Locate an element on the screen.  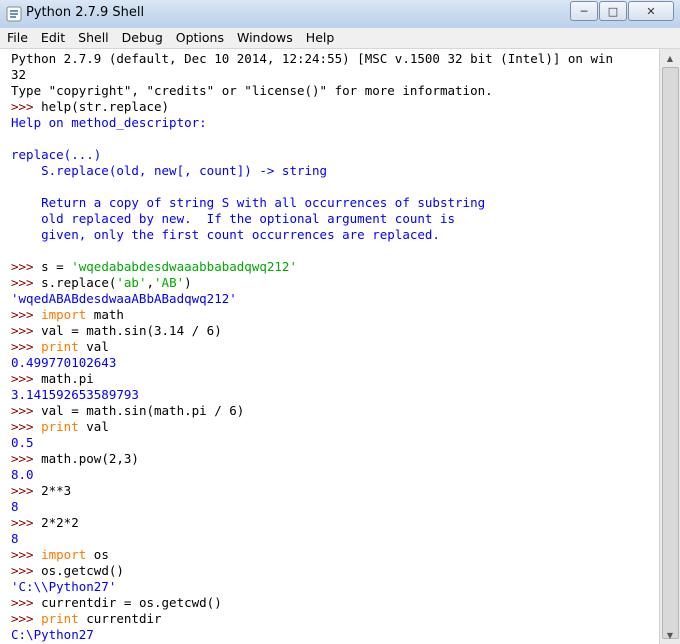
code-token: 2*2*2 is located at coordinates (60, 522).